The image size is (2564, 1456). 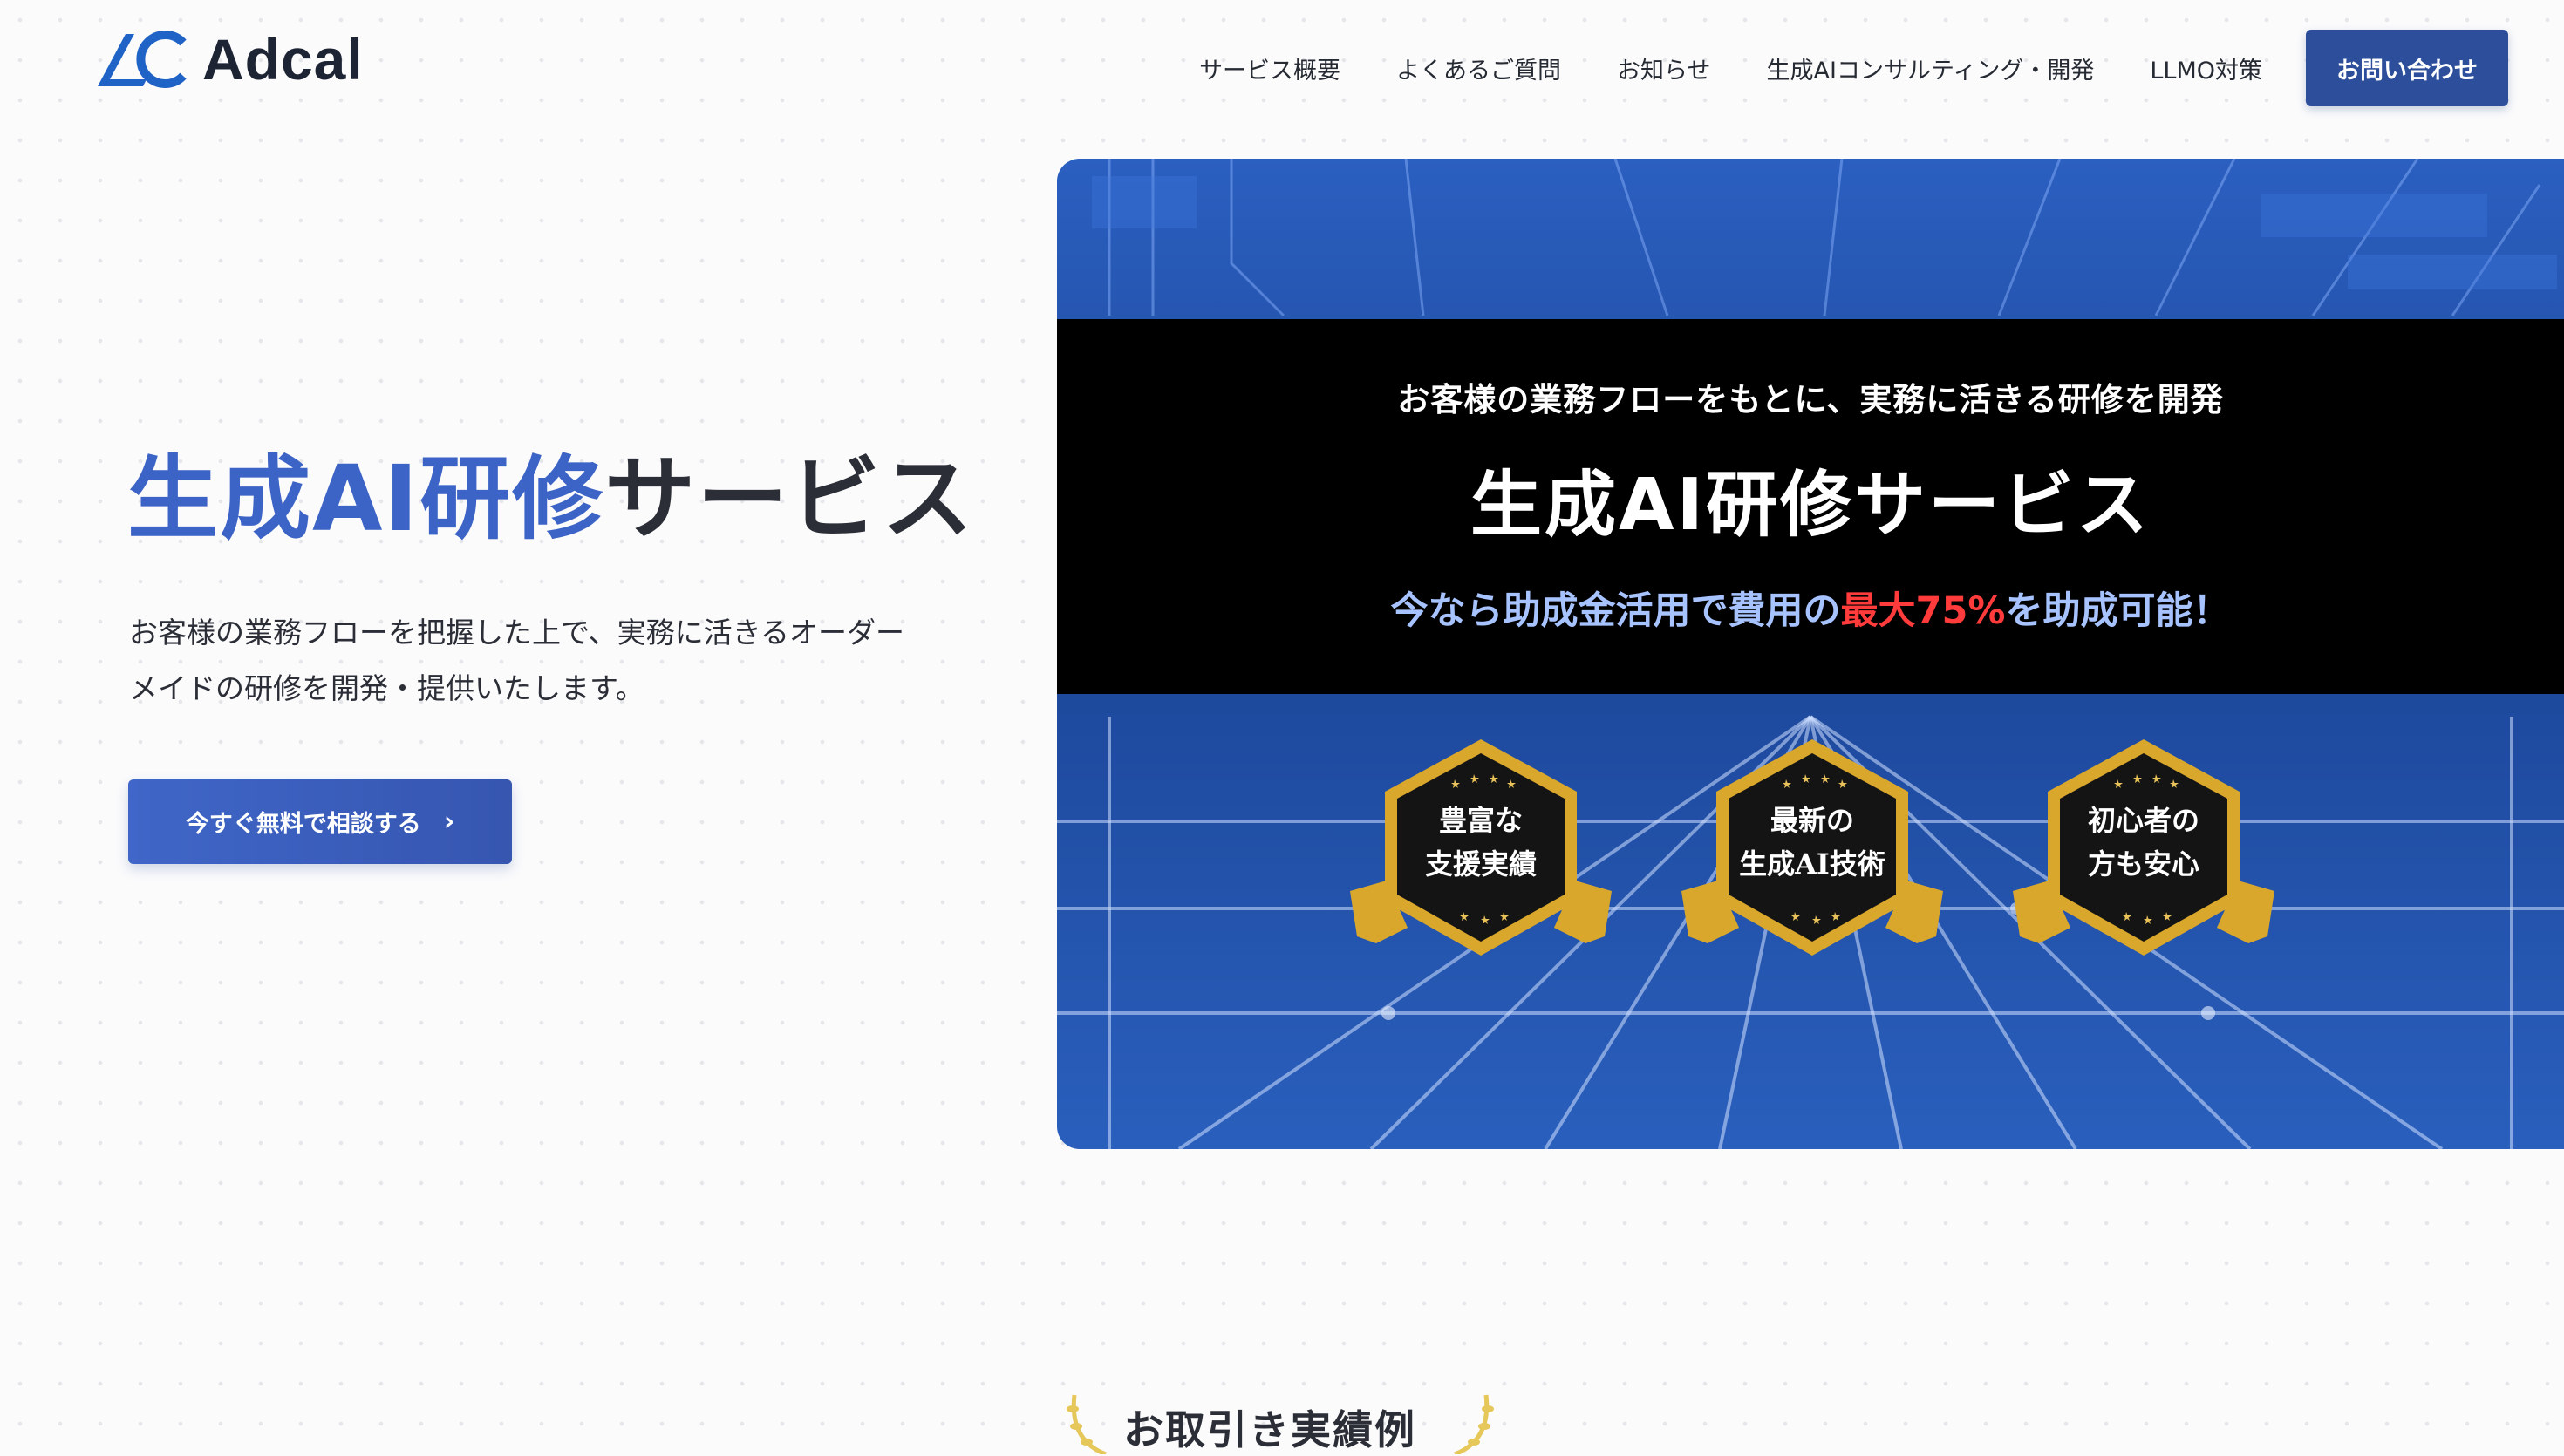 I want to click on badge-line: 初心者の, so click(x=2143, y=820).